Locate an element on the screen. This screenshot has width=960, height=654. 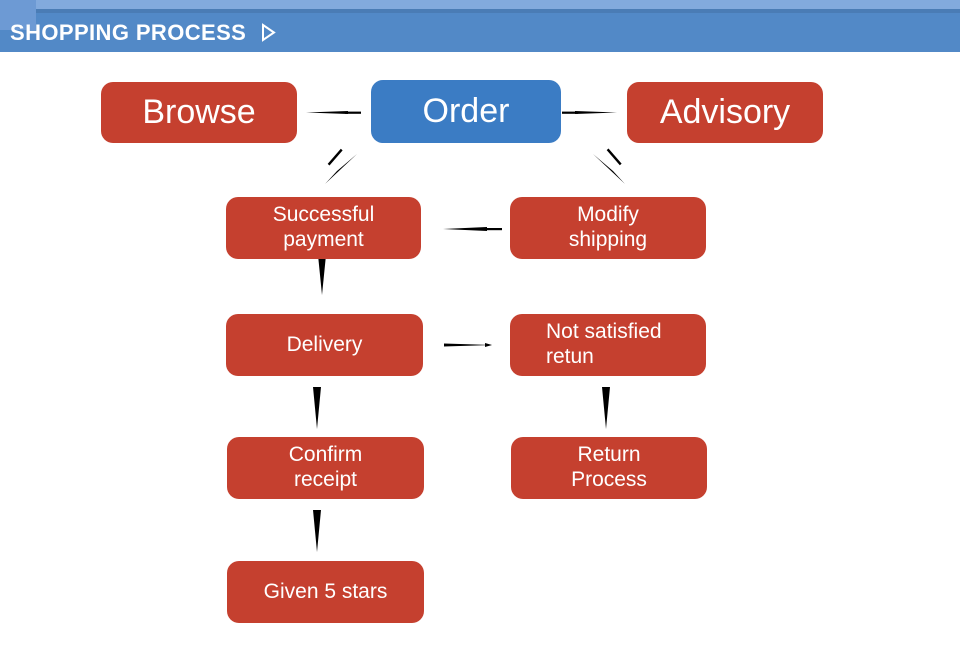
node-advisory-label: Advisory is located at coordinates (725, 112).